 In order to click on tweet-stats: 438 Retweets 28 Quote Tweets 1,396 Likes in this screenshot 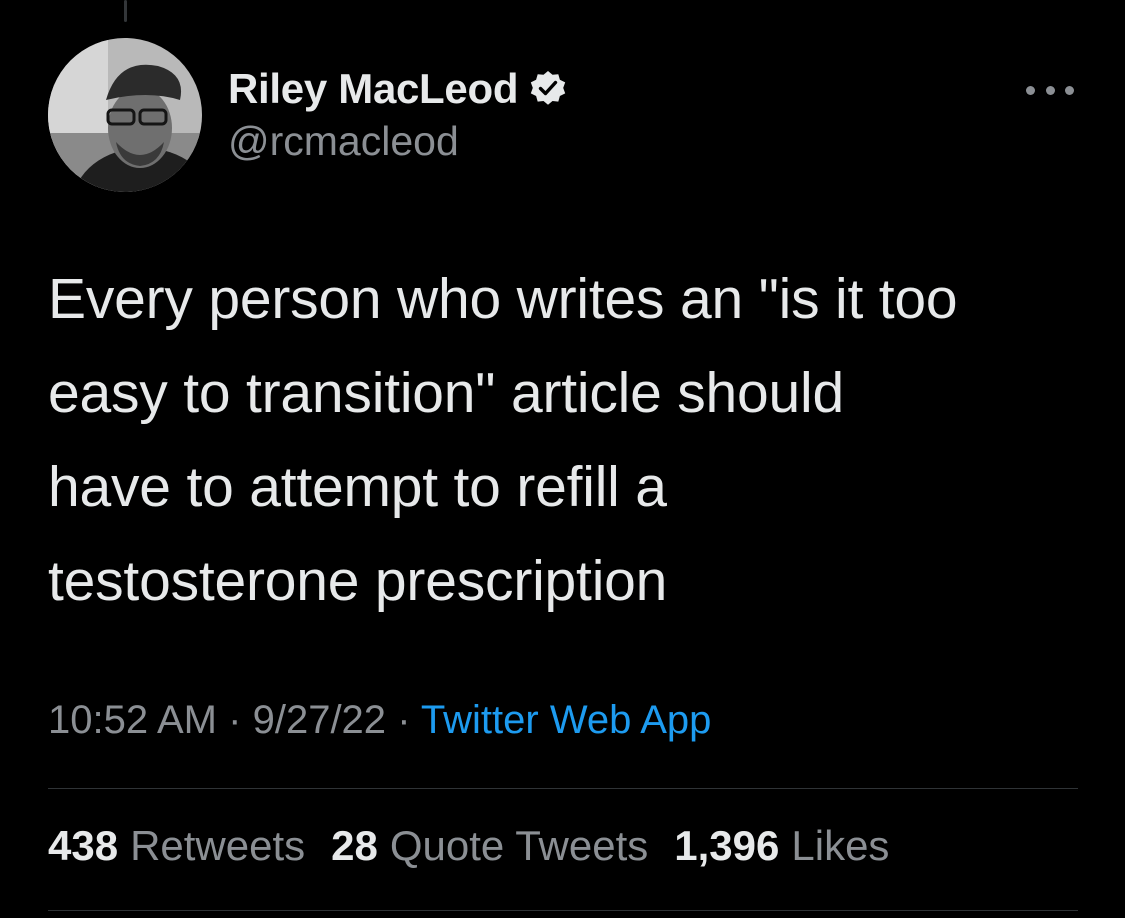, I will do `click(468, 846)`.